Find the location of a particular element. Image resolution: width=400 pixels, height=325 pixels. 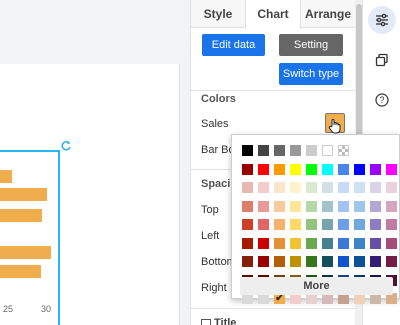

setting-button: Setting is located at coordinates (311, 45).